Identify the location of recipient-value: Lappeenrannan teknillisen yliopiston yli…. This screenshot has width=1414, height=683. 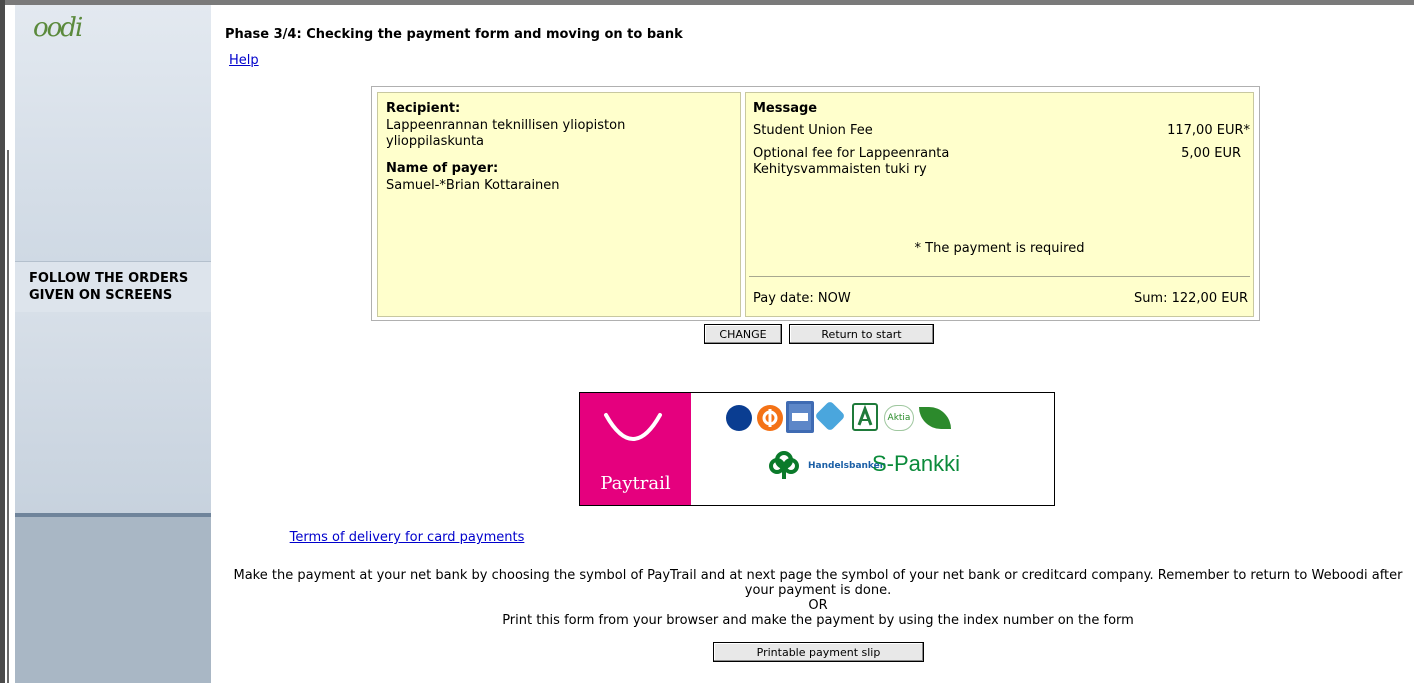
(506, 133).